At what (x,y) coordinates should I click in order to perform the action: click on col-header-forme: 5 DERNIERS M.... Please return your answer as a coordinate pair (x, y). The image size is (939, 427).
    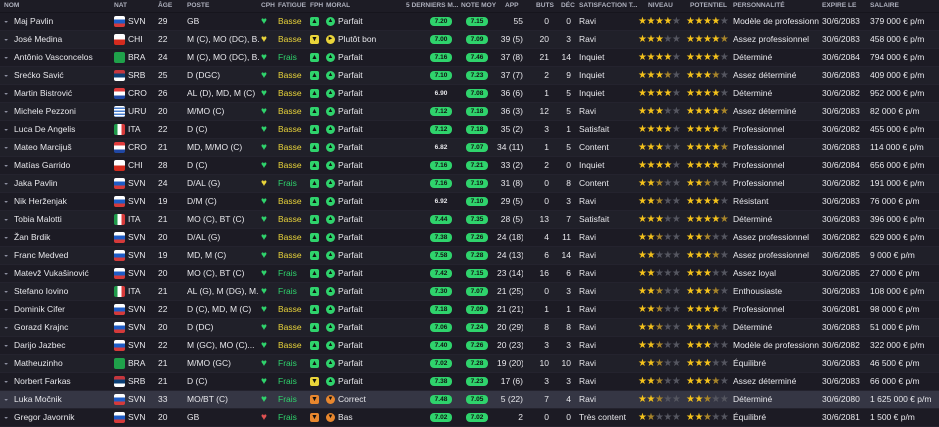
    Looking at the image, I should click on (432, 5).